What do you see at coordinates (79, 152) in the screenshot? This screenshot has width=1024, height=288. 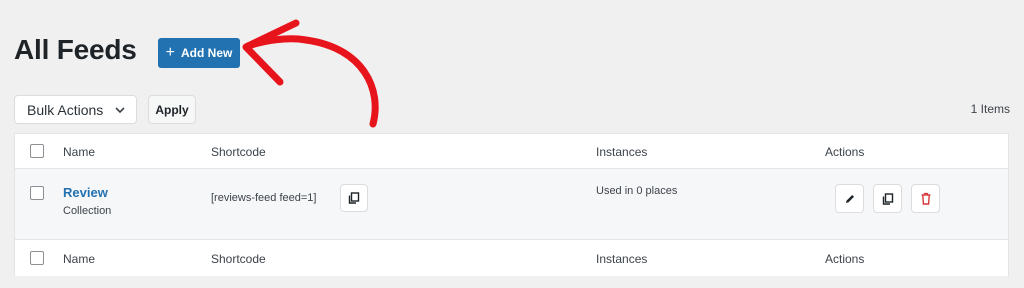 I see `column-header-name: Name` at bounding box center [79, 152].